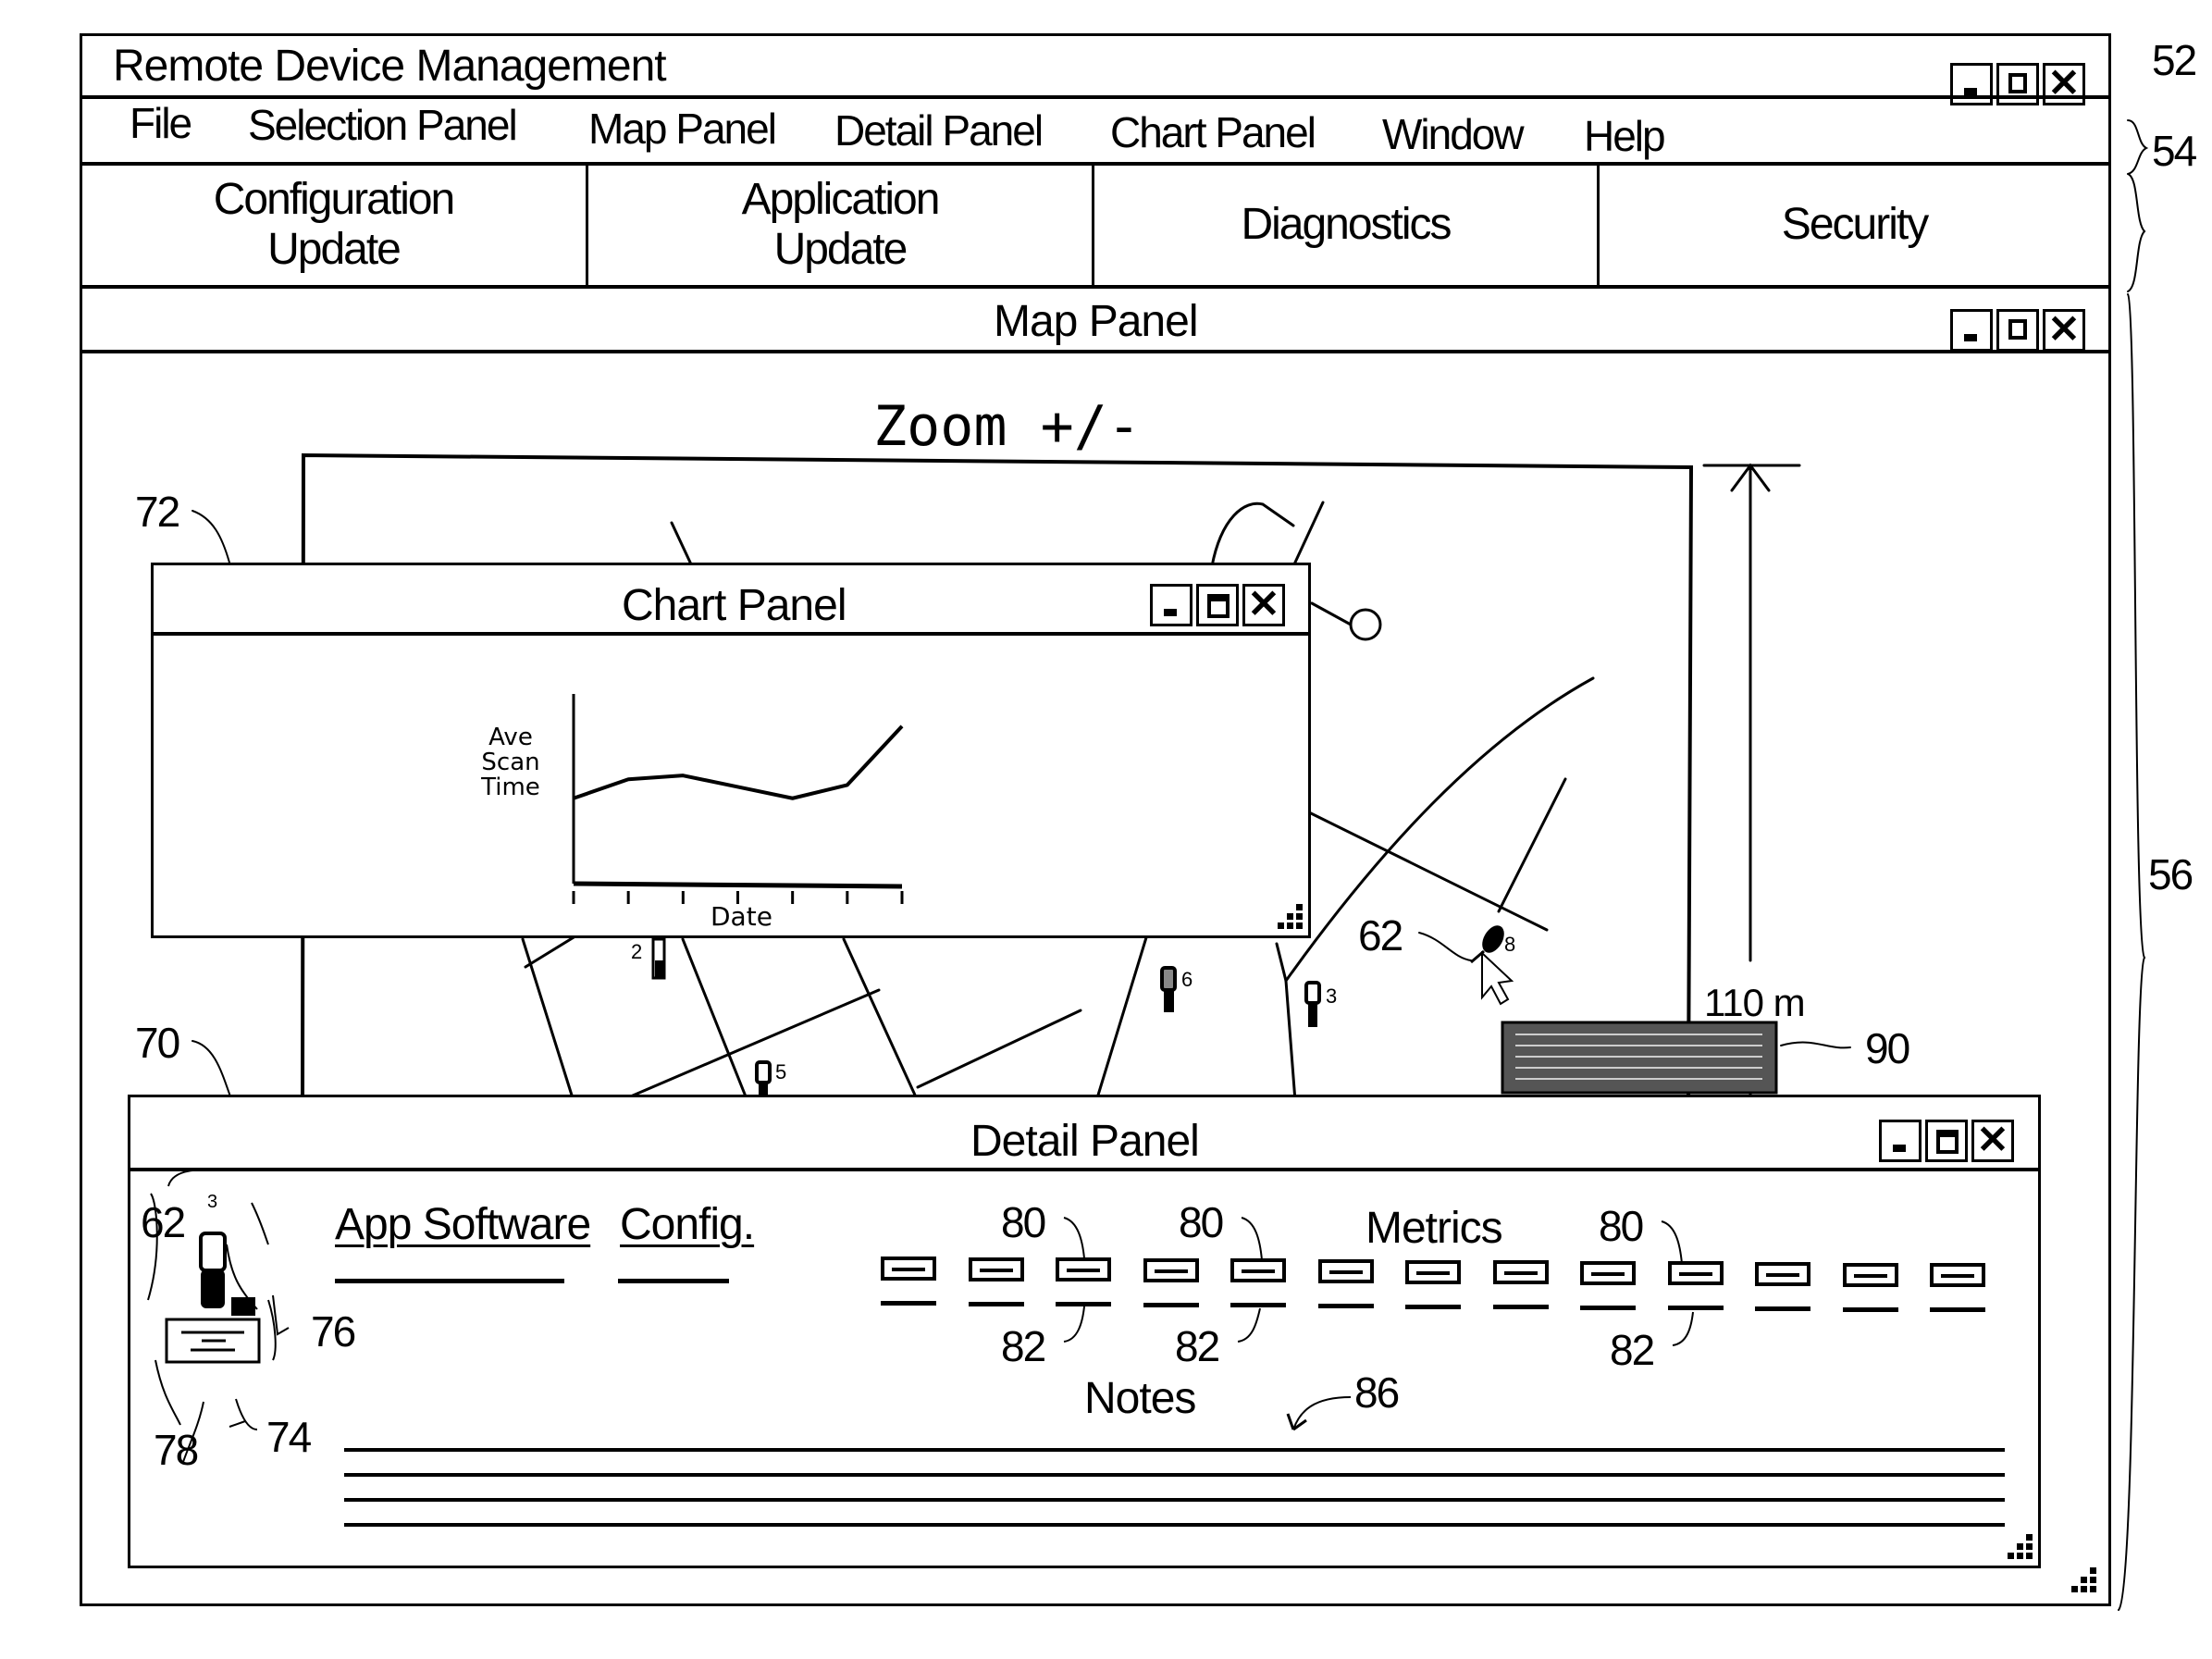 This screenshot has height=1659, width=2212. Describe the element at coordinates (741, 916) in the screenshot. I see `chart-xlabel: Date` at that location.